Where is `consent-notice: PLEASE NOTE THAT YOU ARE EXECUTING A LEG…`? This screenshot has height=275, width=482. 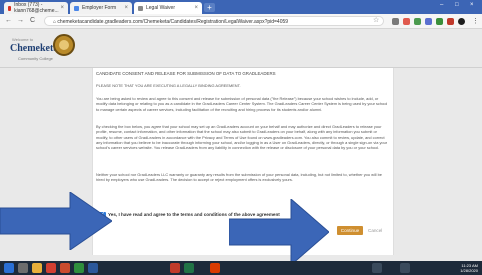 consent-notice: PLEASE NOTE THAT YOU ARE EXECUTING A LEG… is located at coordinates (168, 85).